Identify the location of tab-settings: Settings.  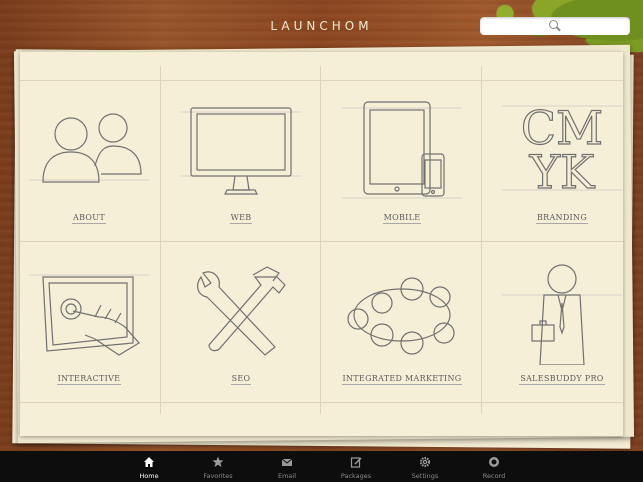
(425, 466).